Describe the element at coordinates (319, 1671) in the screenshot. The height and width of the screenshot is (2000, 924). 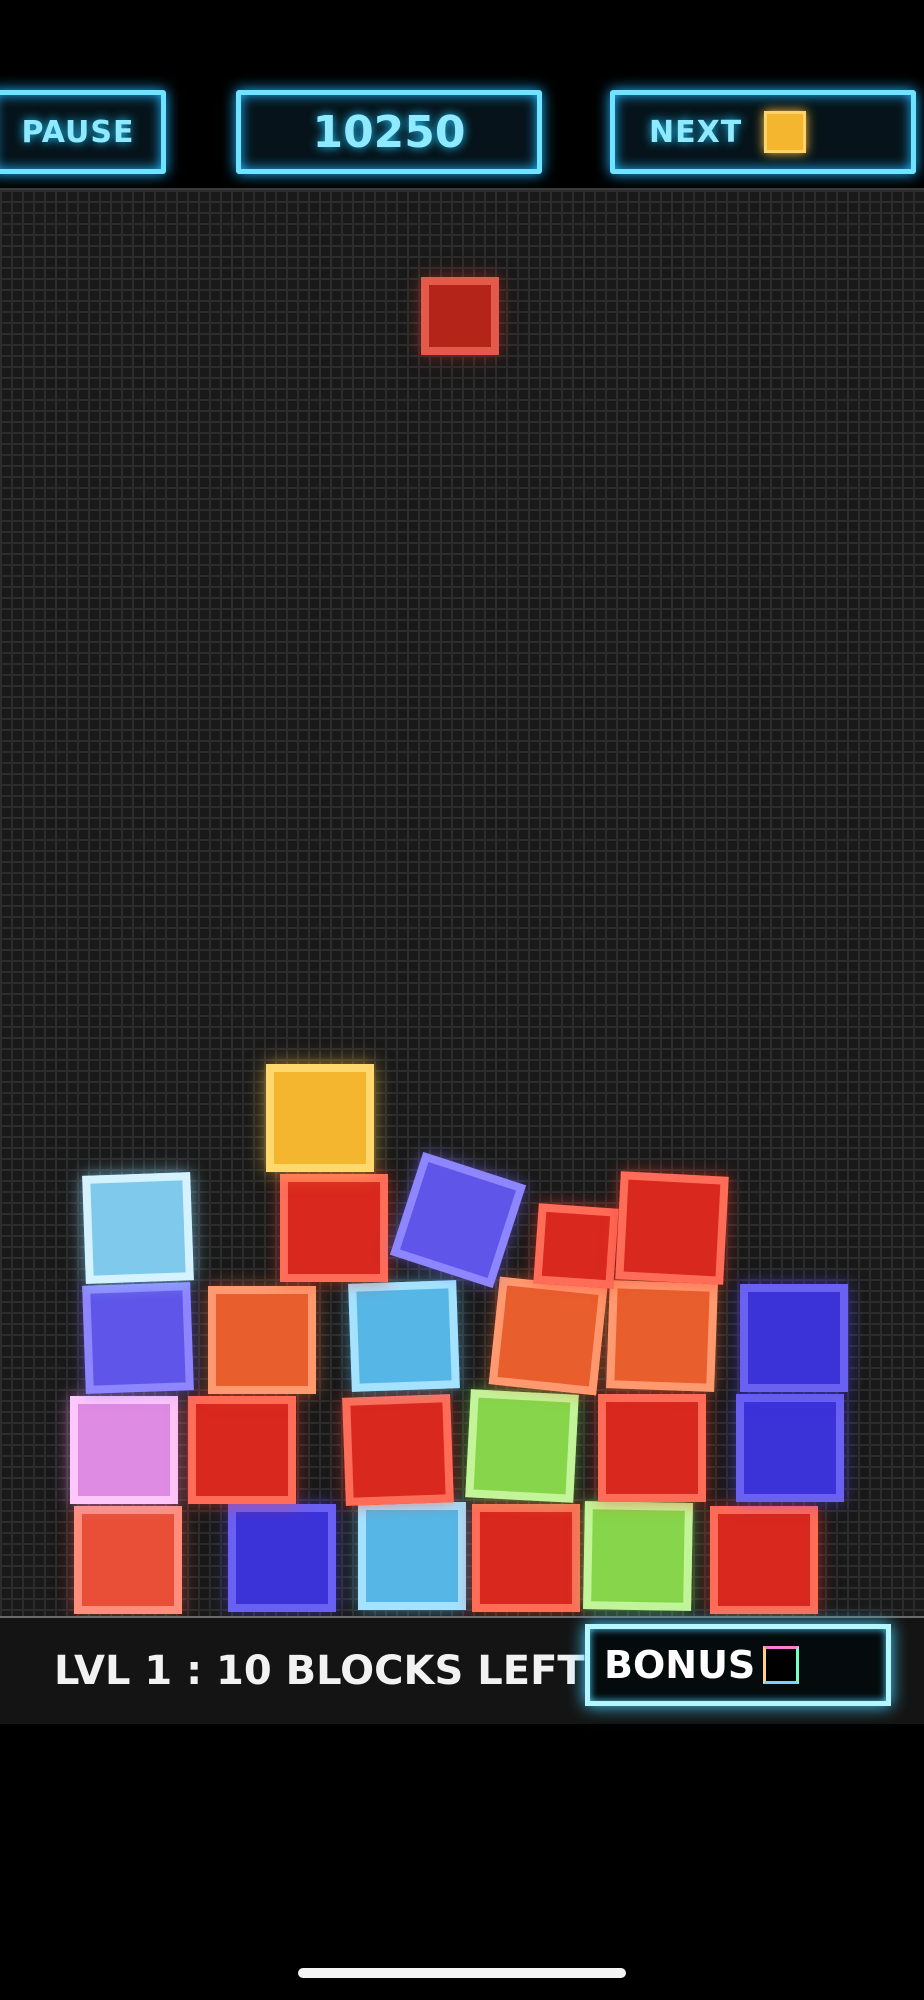
I see `level-status: LVL 1 : 10 BLOCKS LEFT` at that location.